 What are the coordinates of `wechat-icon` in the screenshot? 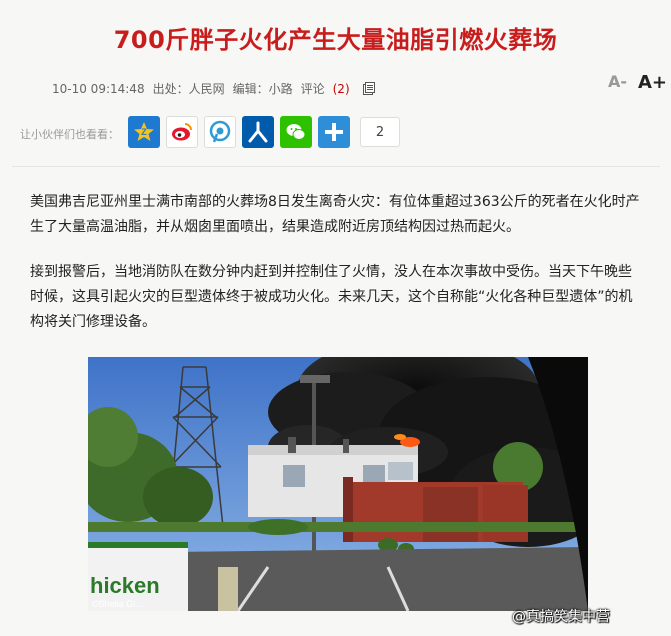 It's located at (296, 132).